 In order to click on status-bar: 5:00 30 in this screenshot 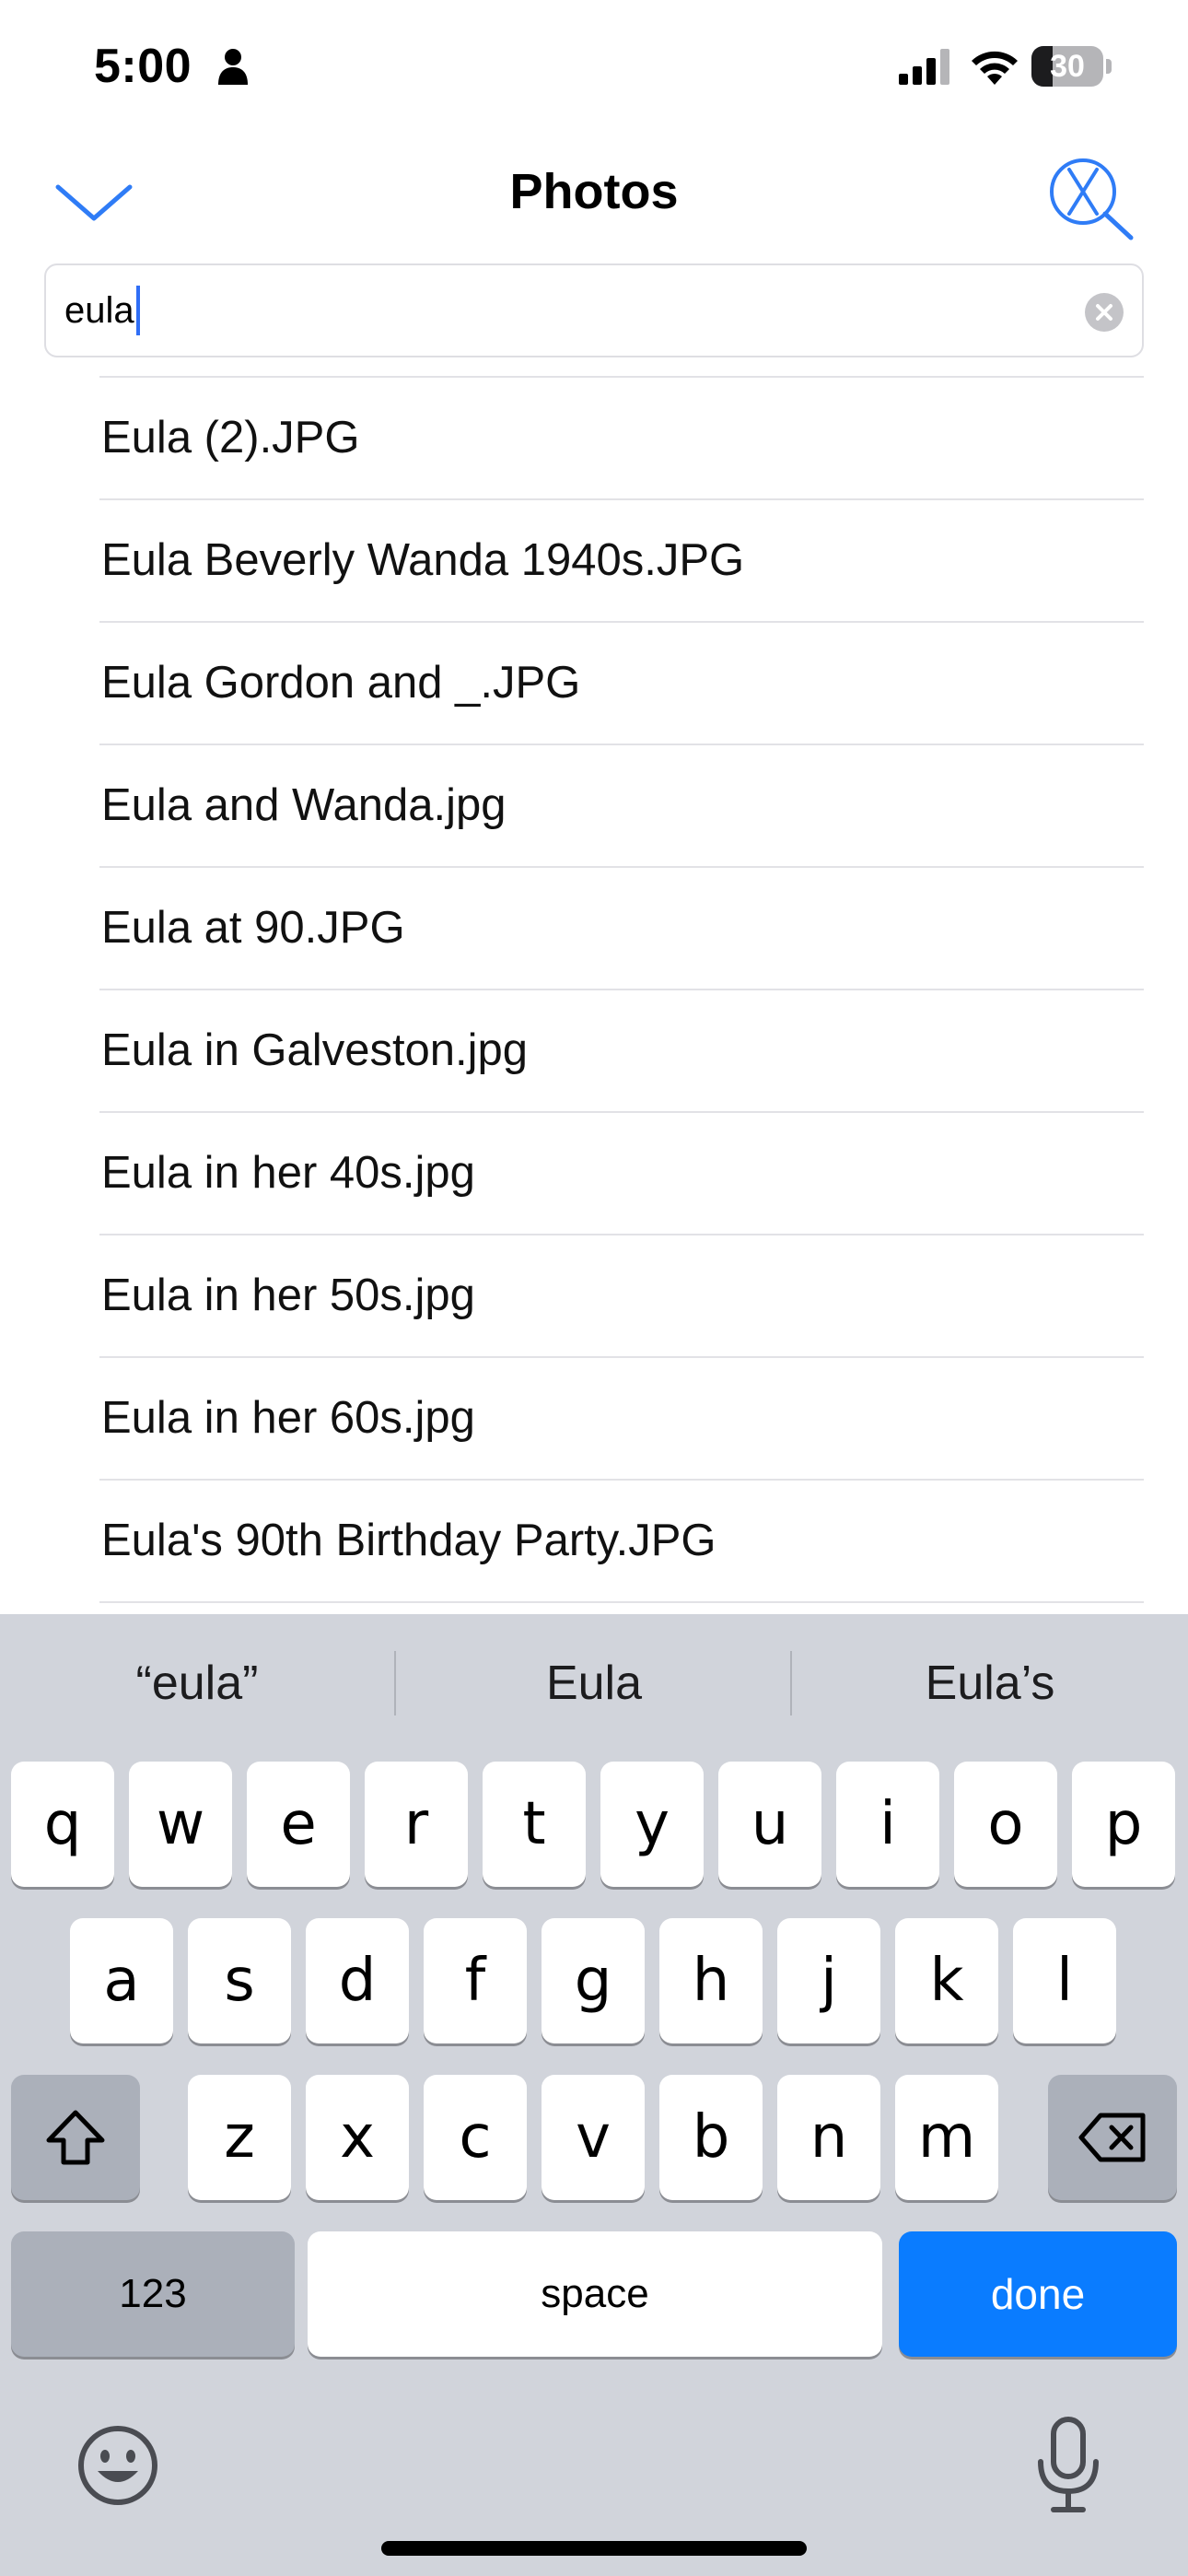, I will do `click(594, 69)`.